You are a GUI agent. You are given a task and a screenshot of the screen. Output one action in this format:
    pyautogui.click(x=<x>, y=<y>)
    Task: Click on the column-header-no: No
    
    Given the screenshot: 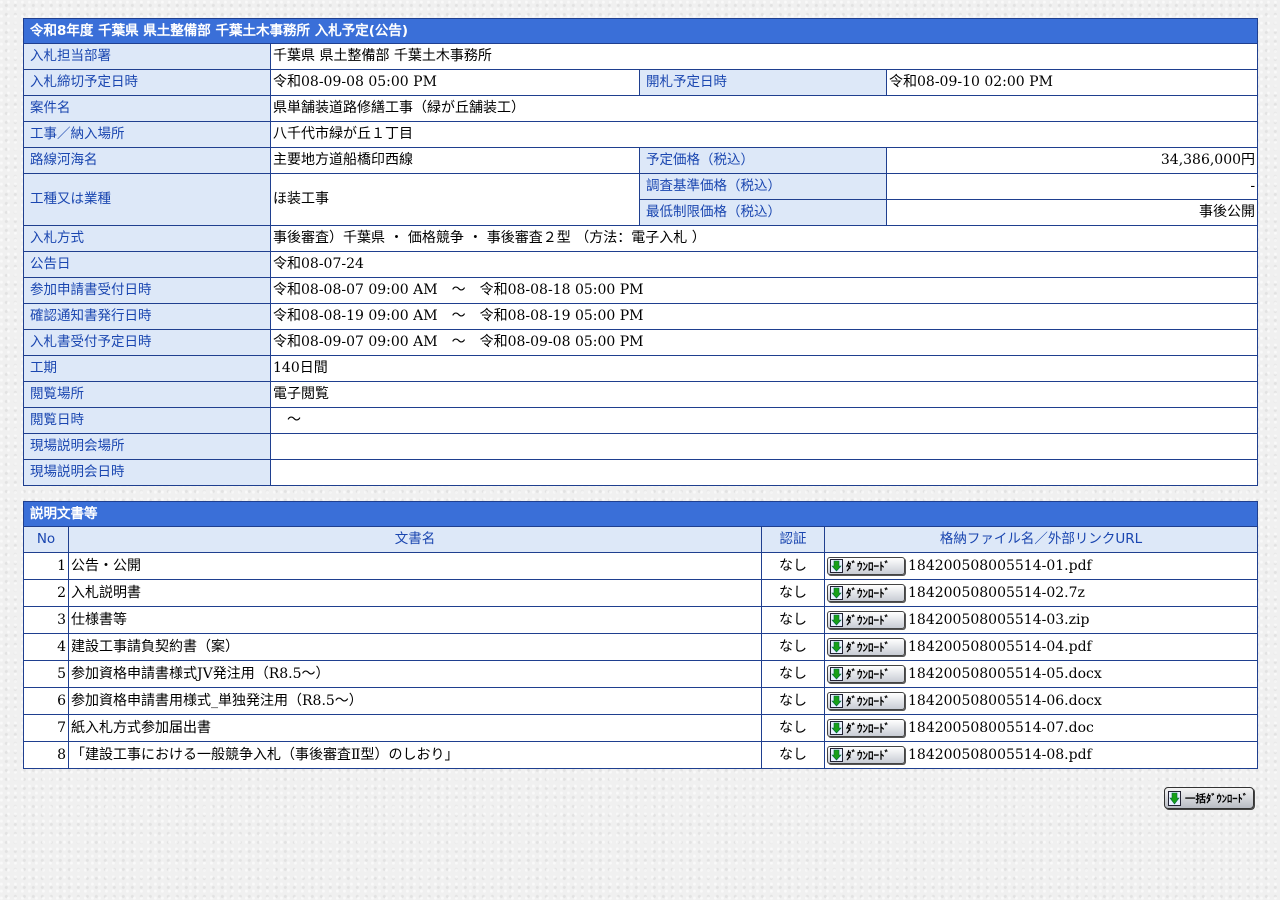 What is the action you would take?
    pyautogui.click(x=46, y=539)
    